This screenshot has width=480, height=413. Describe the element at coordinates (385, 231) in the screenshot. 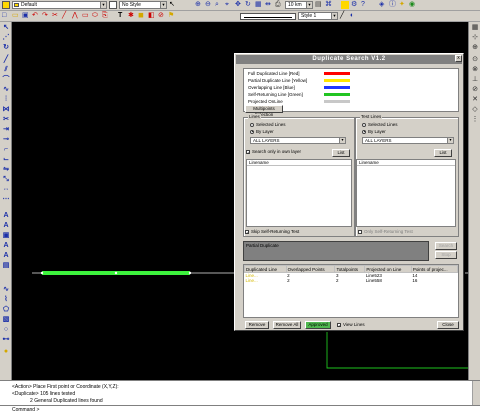

I see `only-self-returning-checkbox: Only Self-Returning Test` at that location.